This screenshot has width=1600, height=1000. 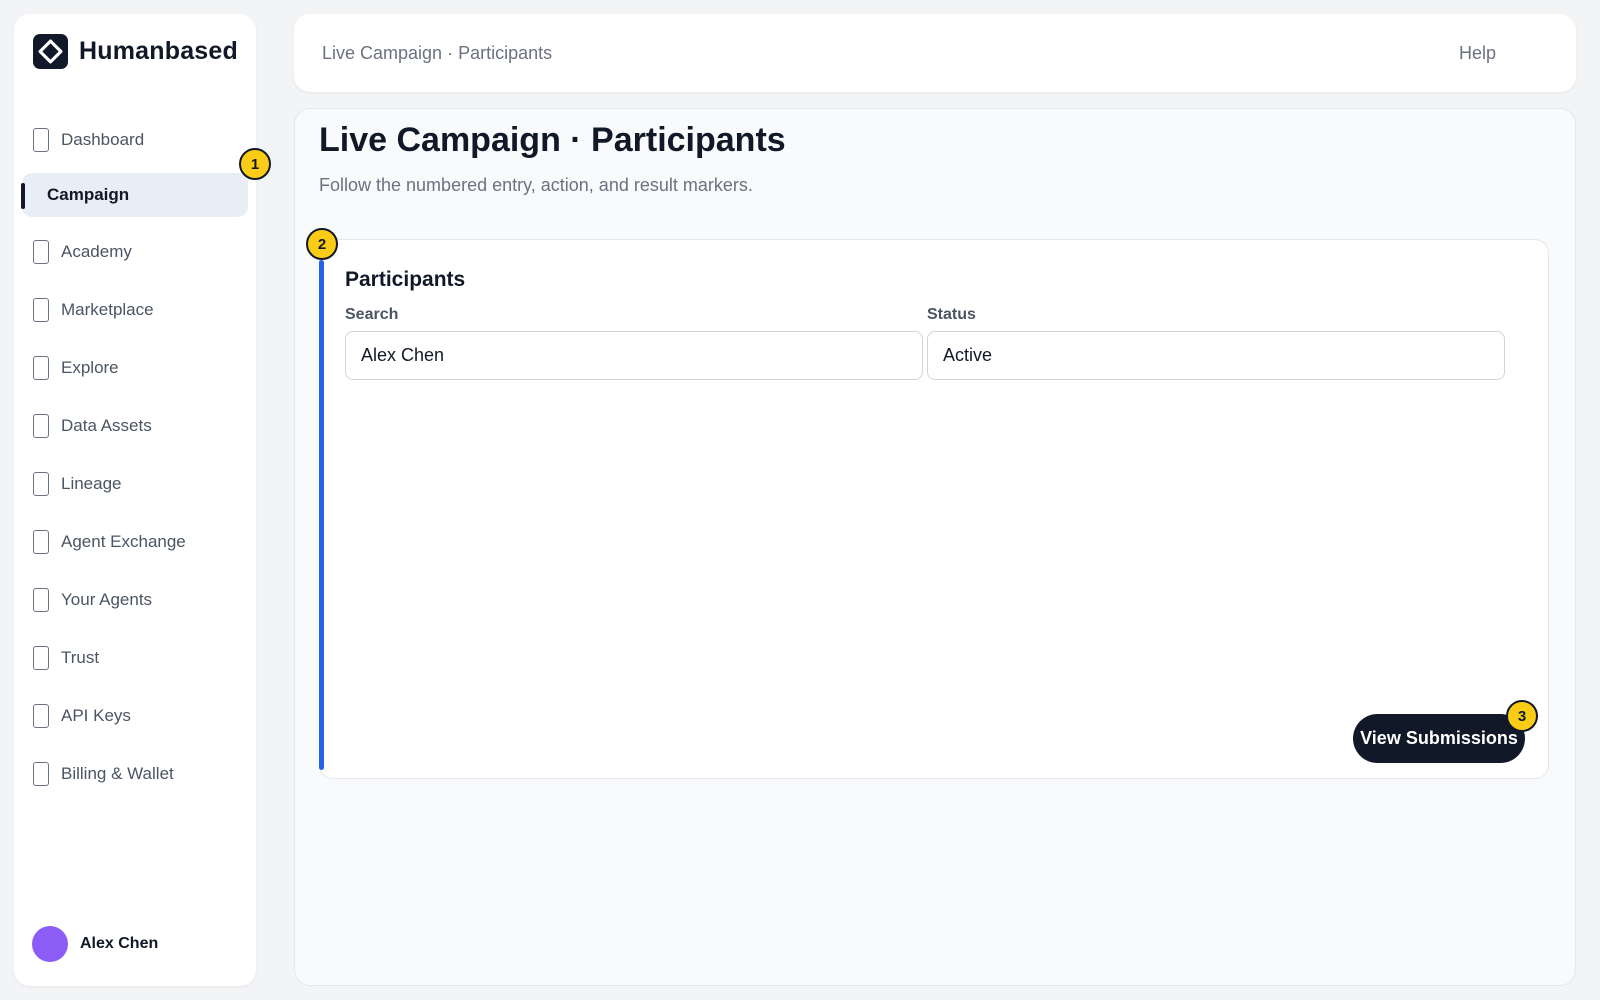 What do you see at coordinates (135, 252) in the screenshot?
I see `sidebar-item-academy: Academy` at bounding box center [135, 252].